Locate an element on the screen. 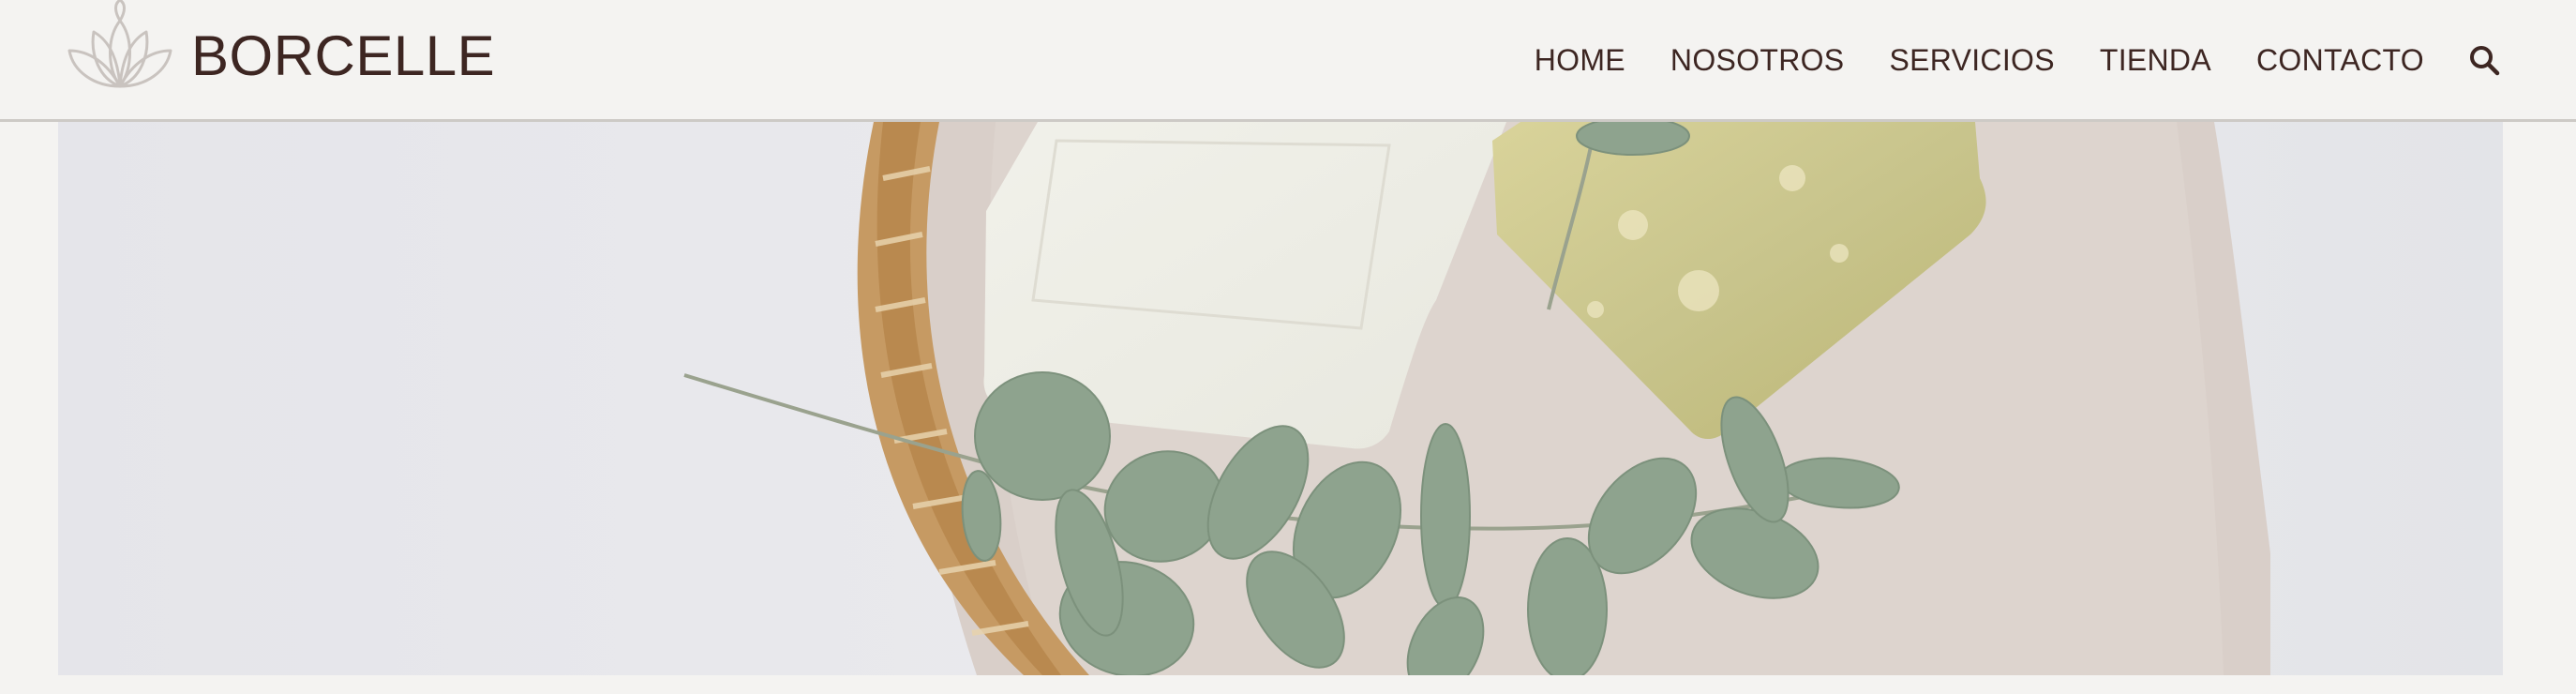 The image size is (2576, 694). main-nav: HOME NOSOTROS SERVICIOS TIENDA CONTACTO is located at coordinates (2018, 60).